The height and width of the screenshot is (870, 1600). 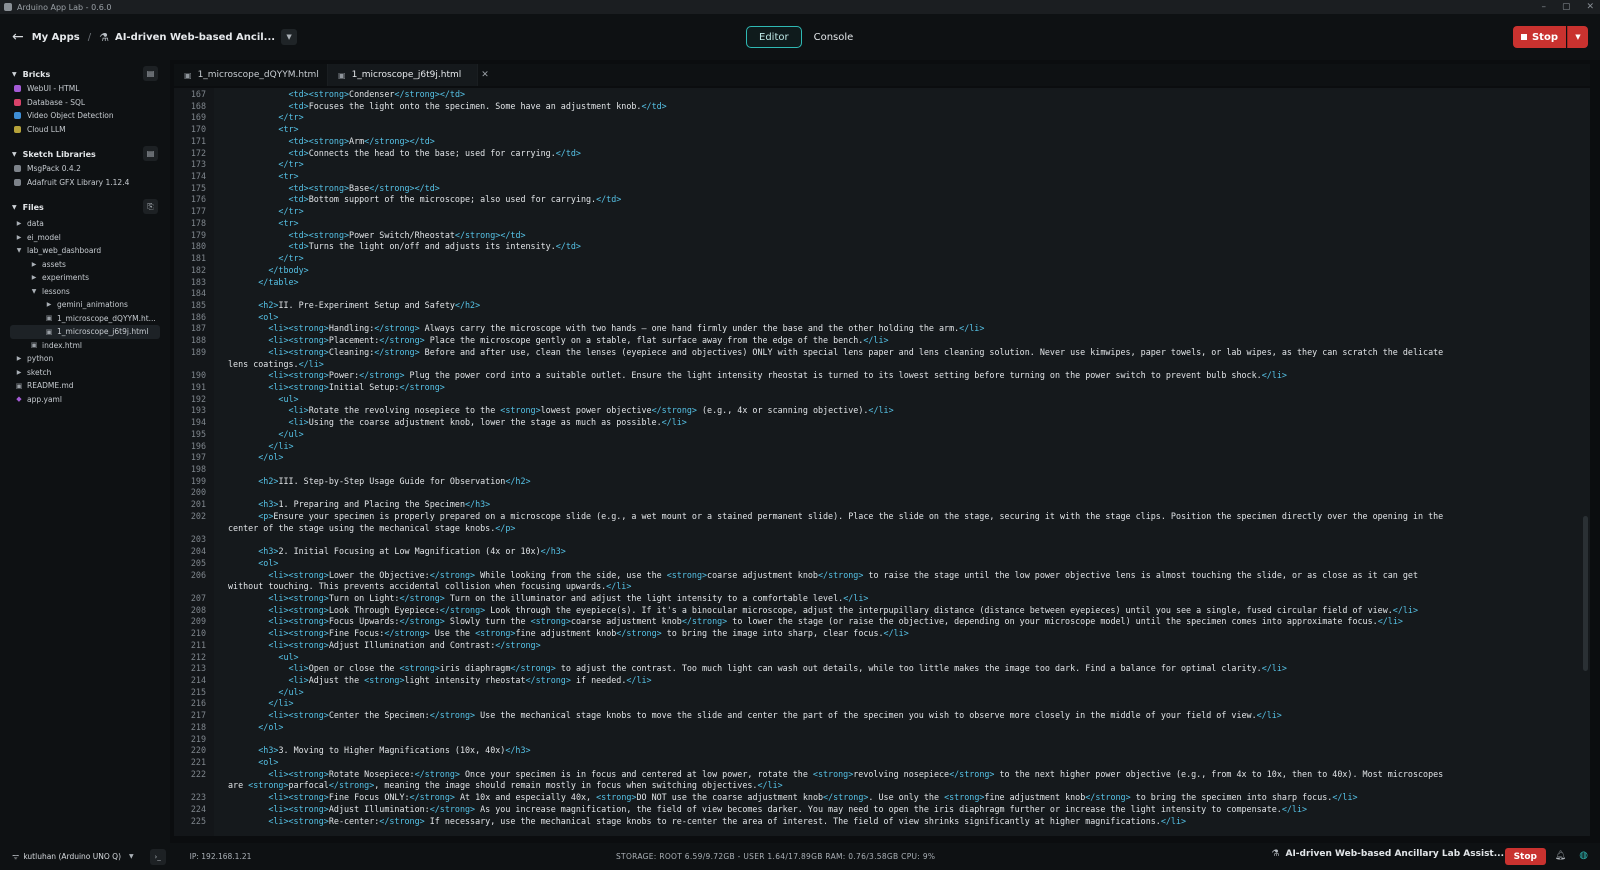 What do you see at coordinates (85, 74) in the screenshot?
I see `bricks-section-header: ▼ Bricks ▤` at bounding box center [85, 74].